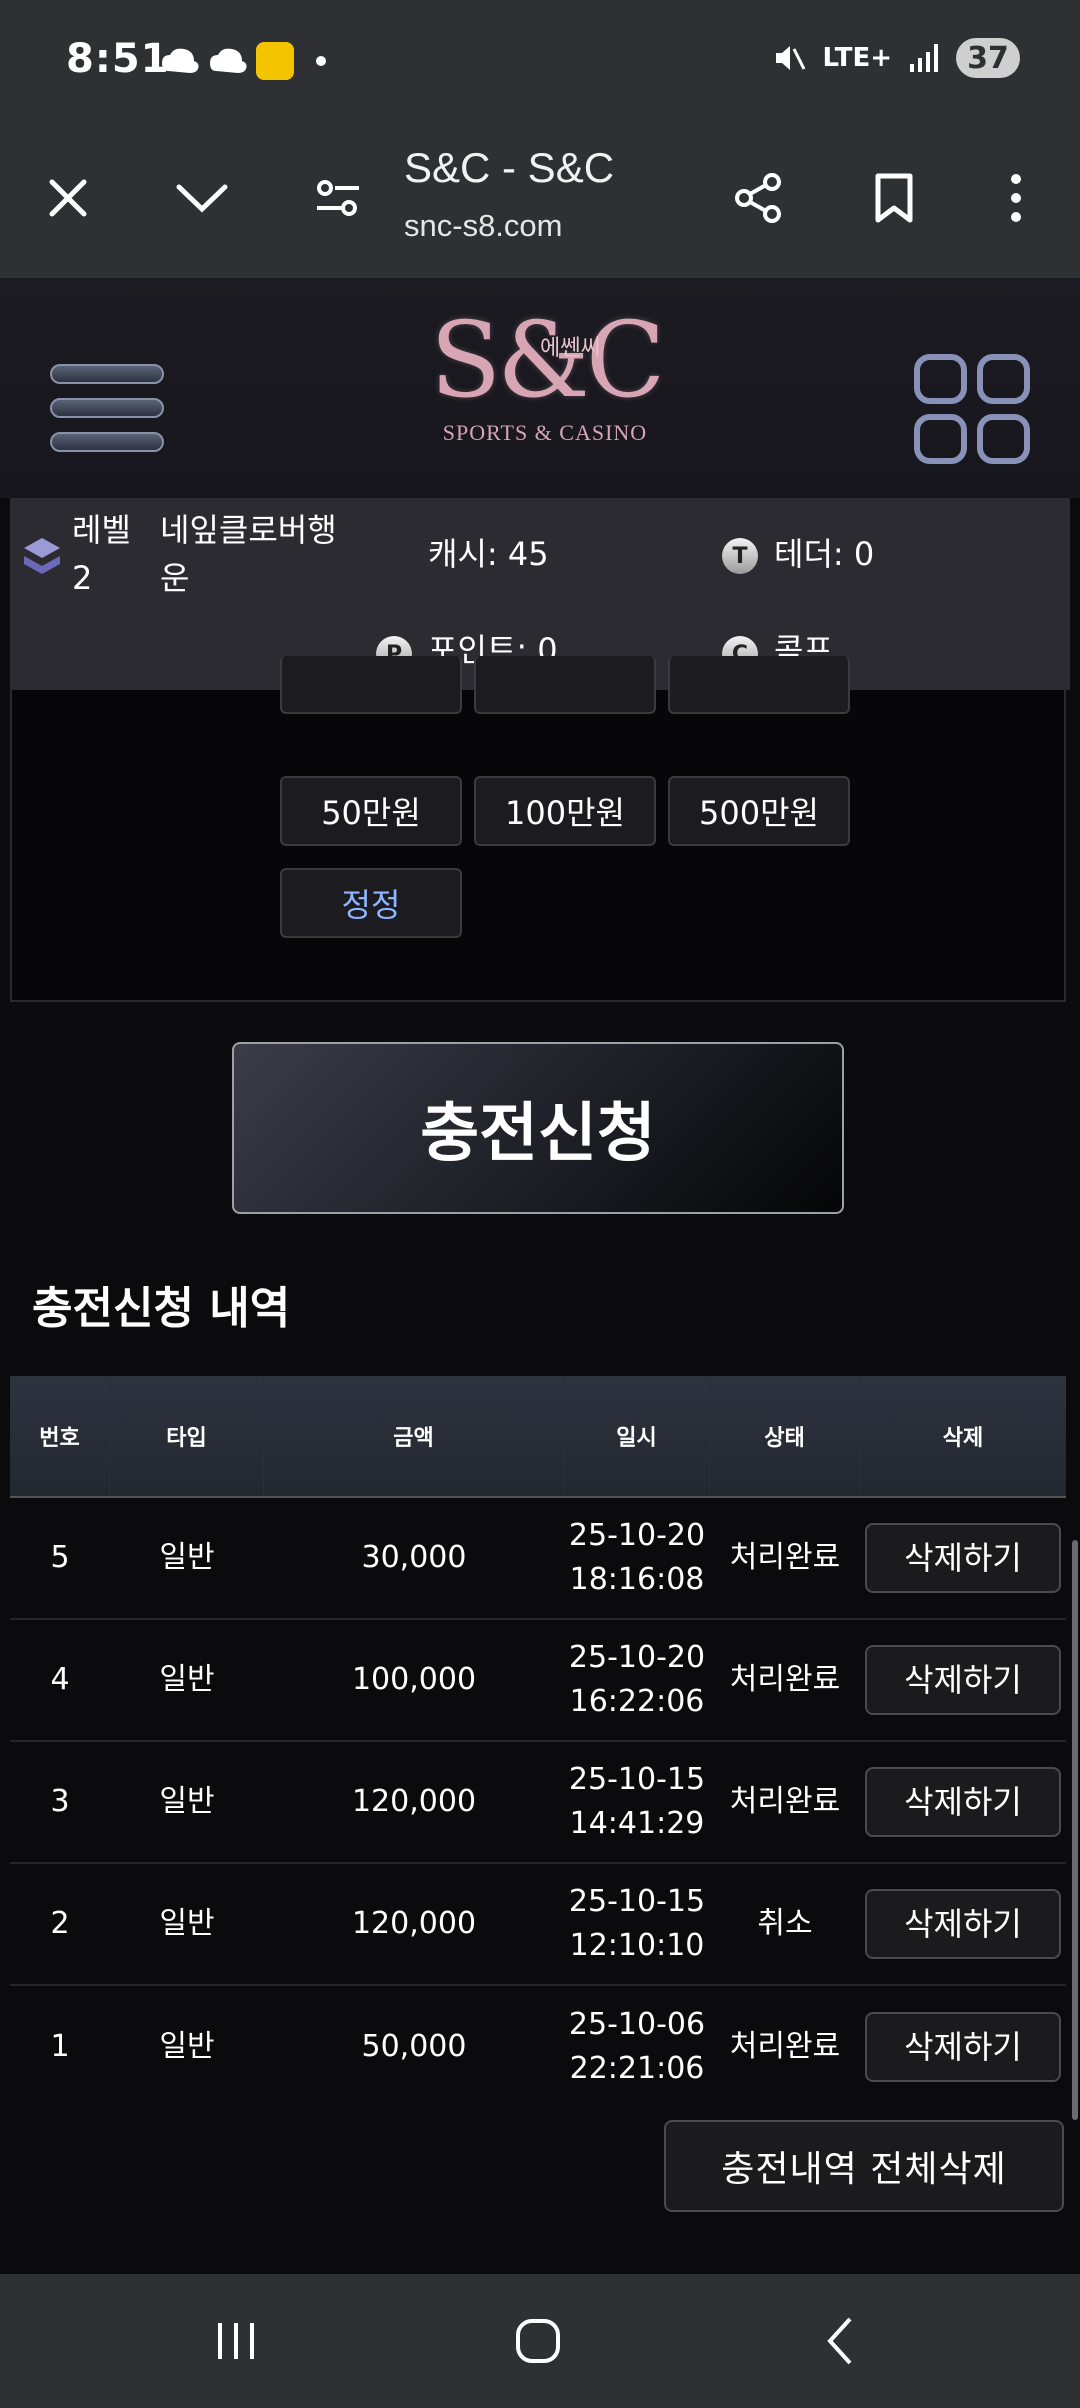 This screenshot has height=2408, width=1080. What do you see at coordinates (864, 2166) in the screenshot?
I see `delete-all-history-button: 충전내역 전체삭제` at bounding box center [864, 2166].